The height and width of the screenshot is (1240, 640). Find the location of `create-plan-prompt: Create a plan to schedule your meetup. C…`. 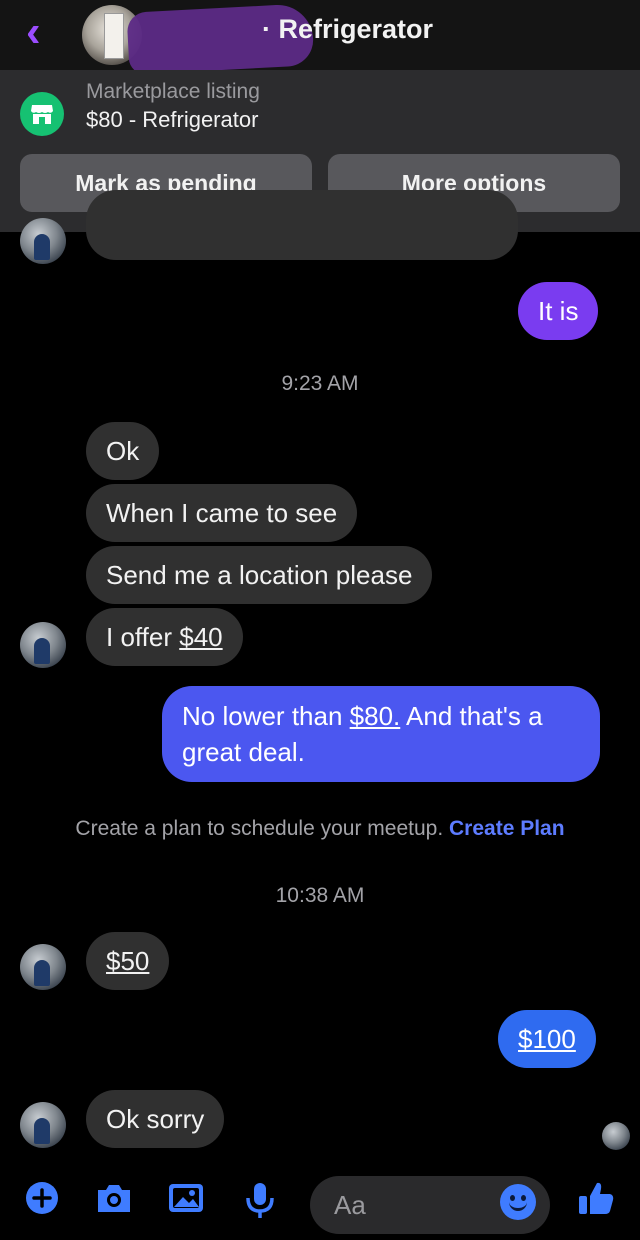

create-plan-prompt: Create a plan to schedule your meetup. C… is located at coordinates (320, 829).